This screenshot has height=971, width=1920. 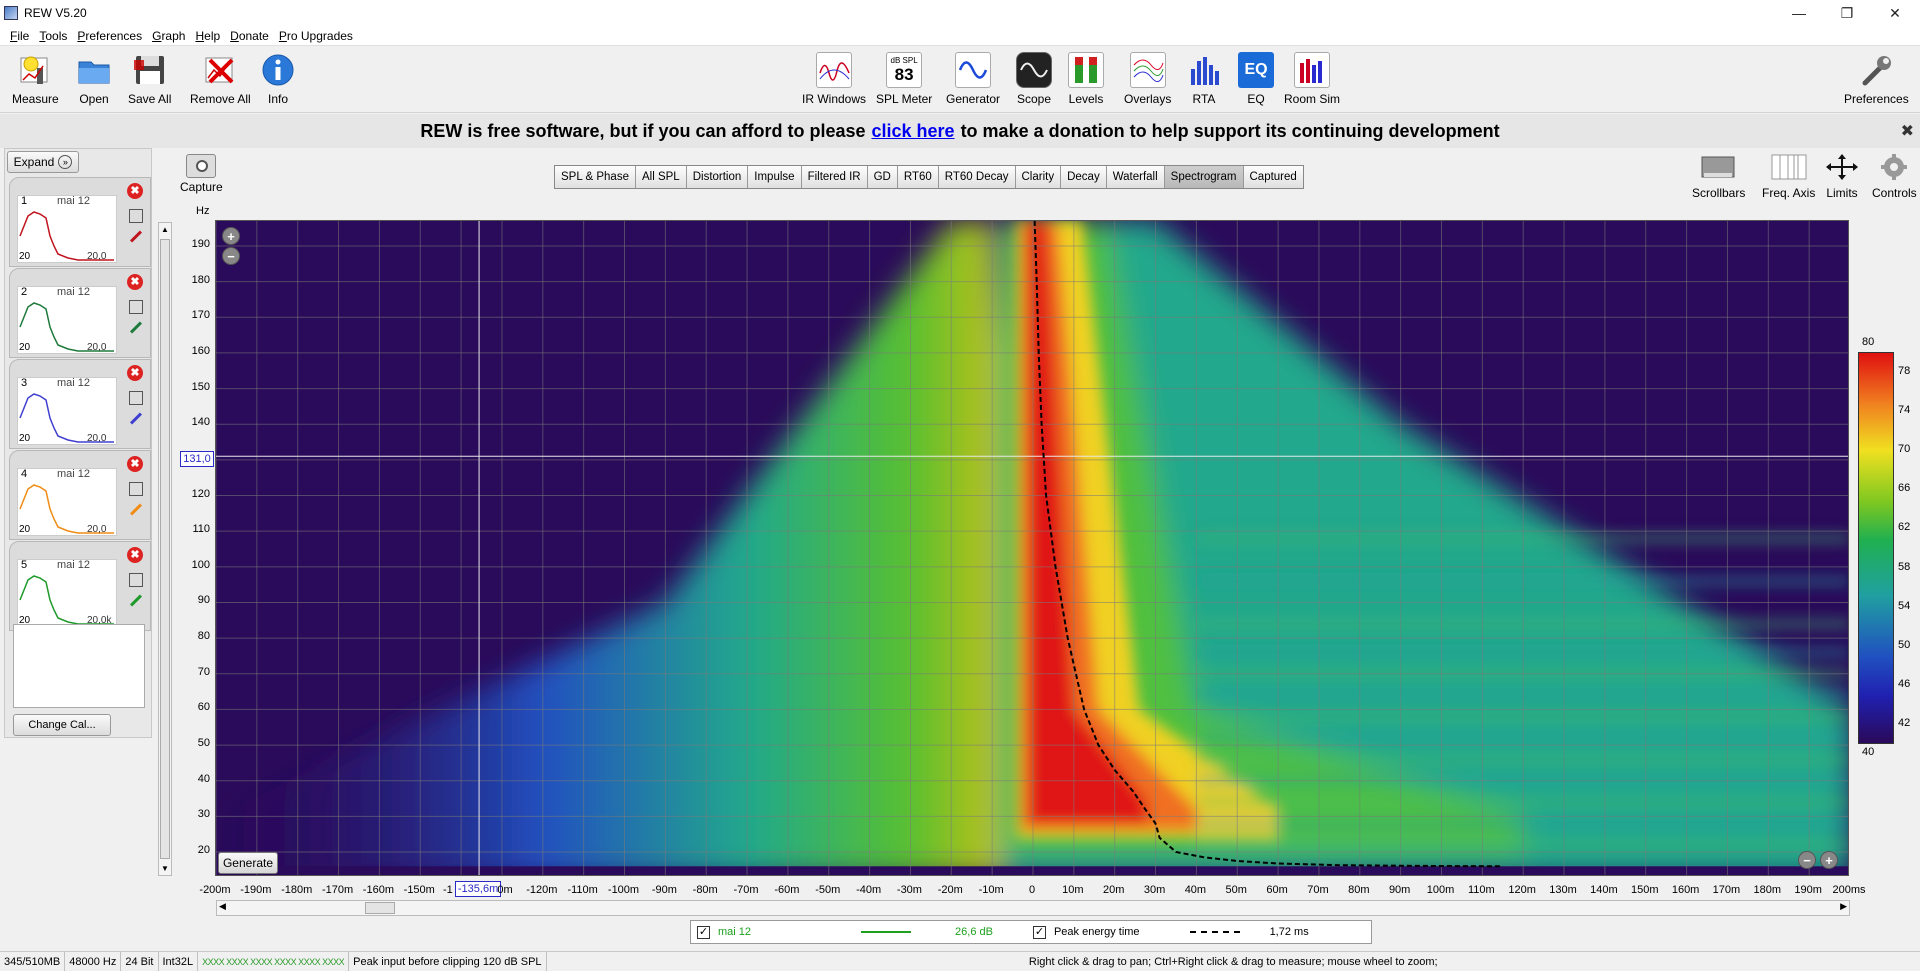 I want to click on banner-close-icon: ✖, so click(x=1907, y=131).